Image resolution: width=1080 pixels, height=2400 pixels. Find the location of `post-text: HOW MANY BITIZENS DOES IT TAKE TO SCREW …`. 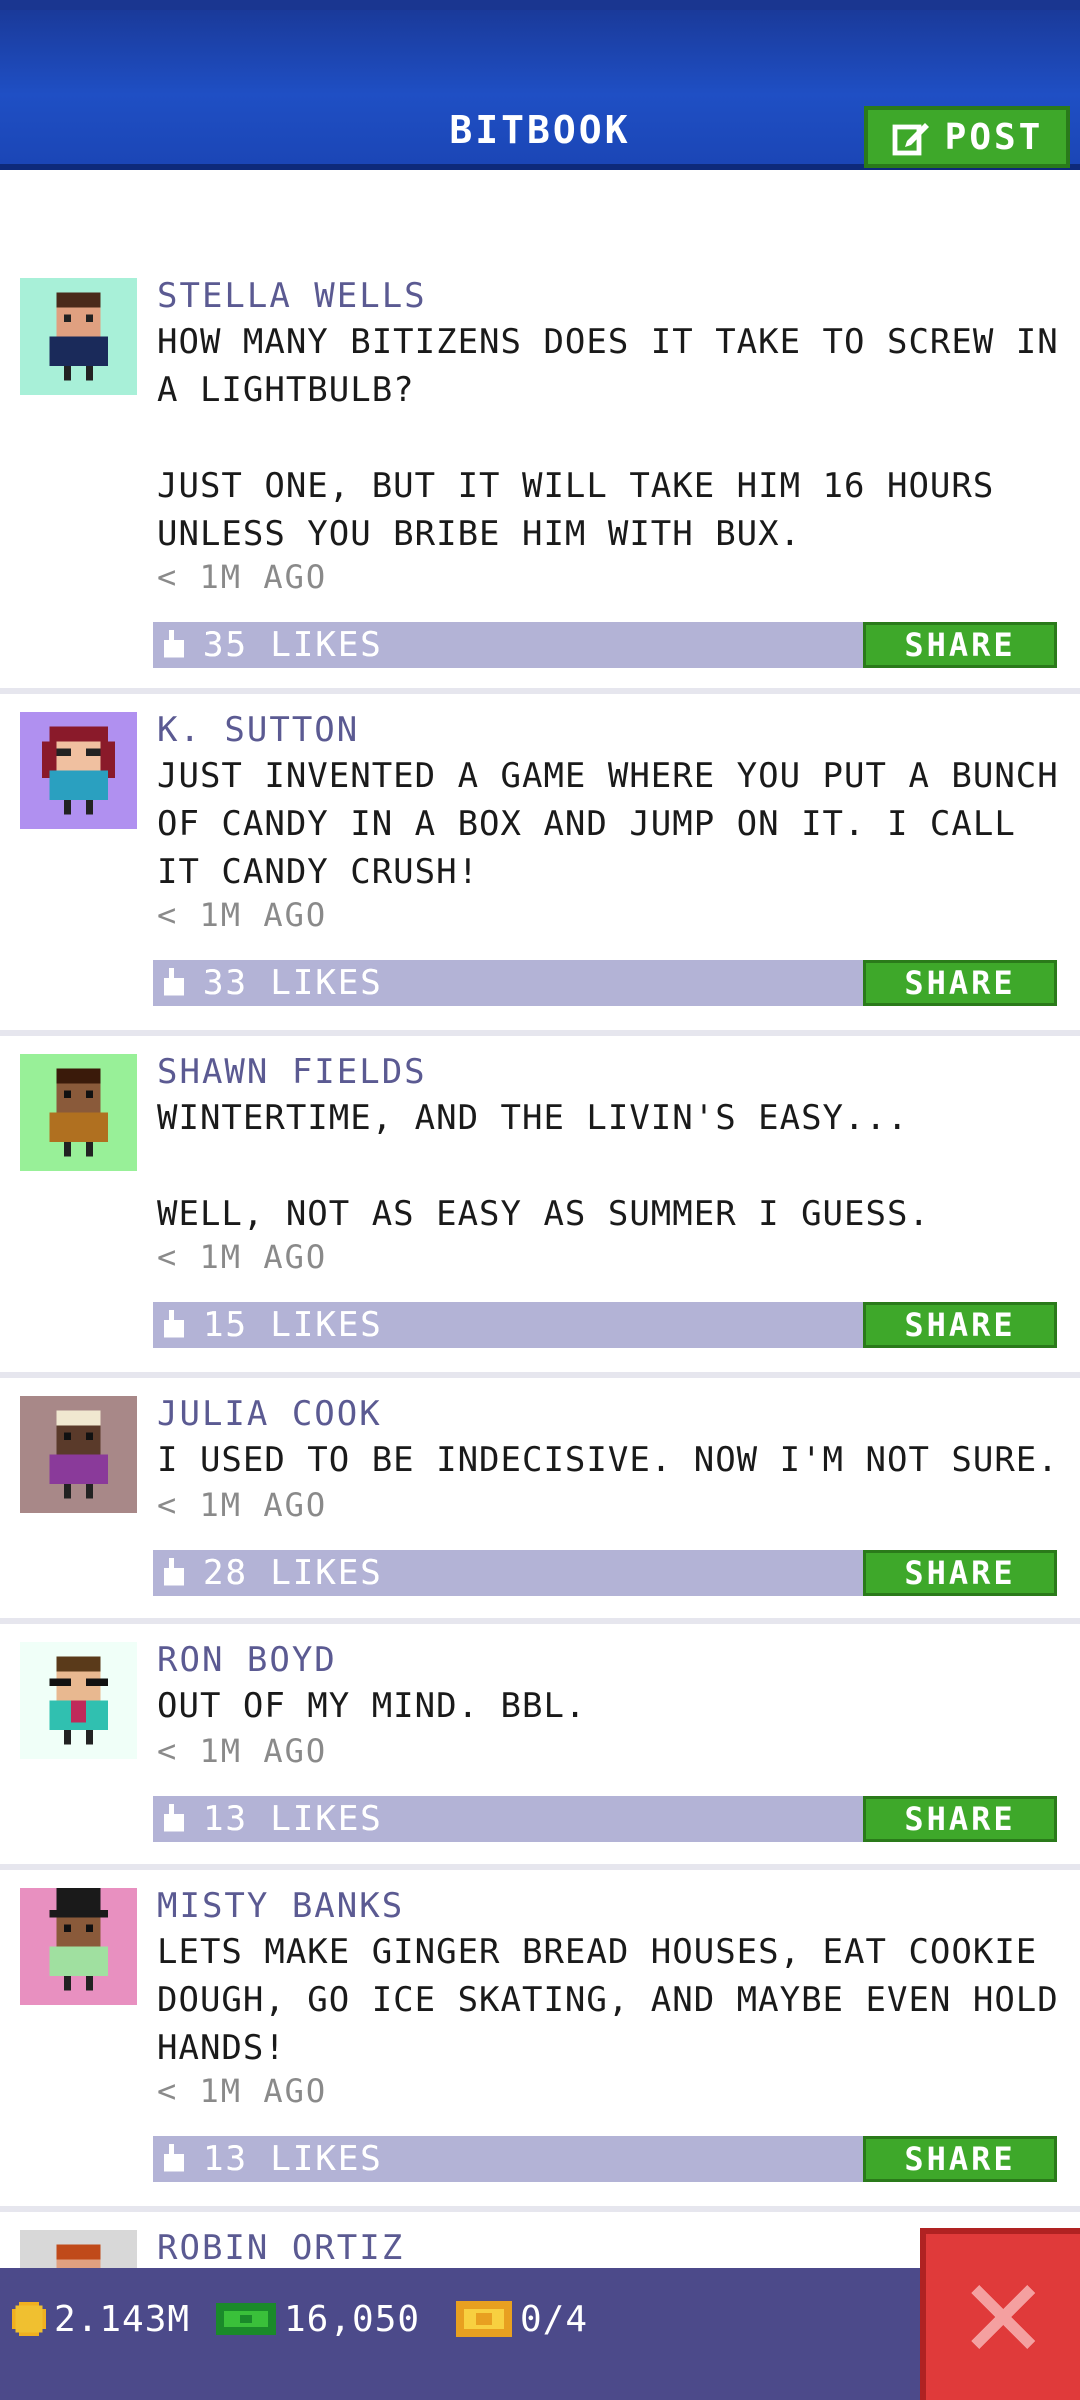

post-text: HOW MANY BITIZENS DOES IT TAKE TO SCREW … is located at coordinates (608, 438).